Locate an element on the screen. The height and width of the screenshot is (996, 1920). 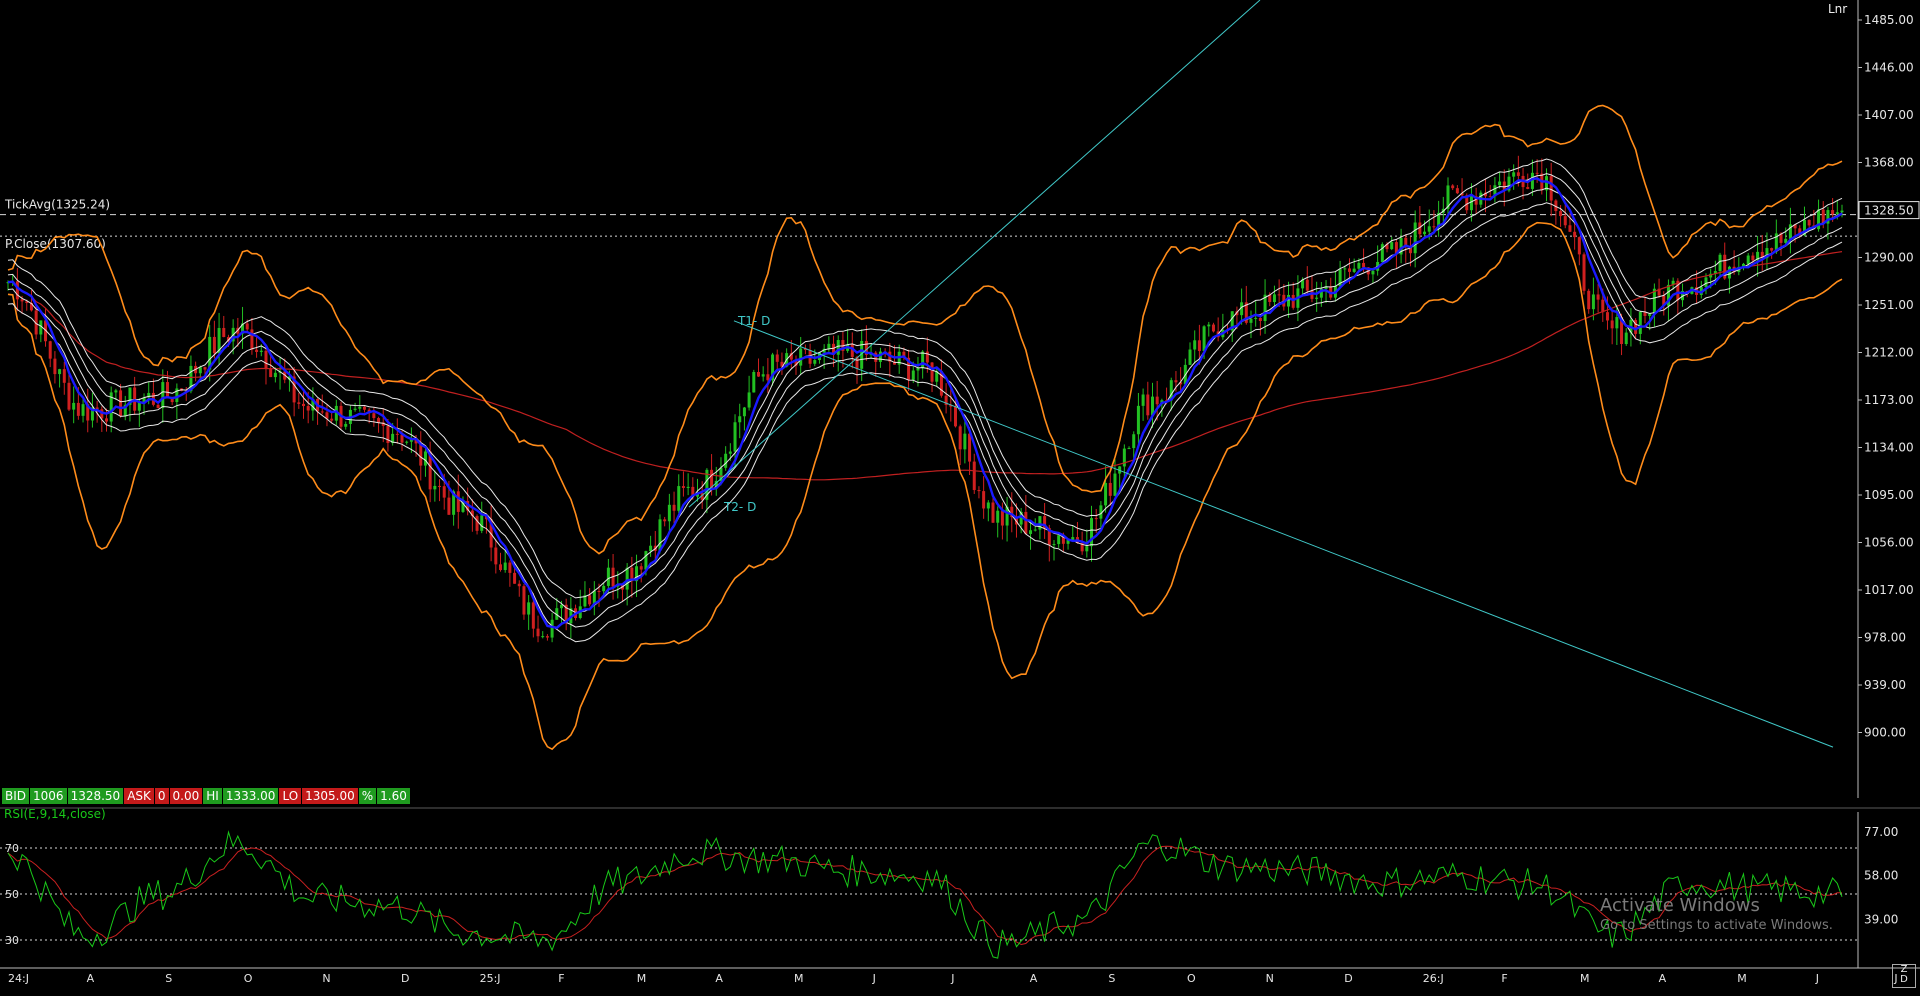
price-tick-label: 1446.00 is located at coordinates (1889, 68).